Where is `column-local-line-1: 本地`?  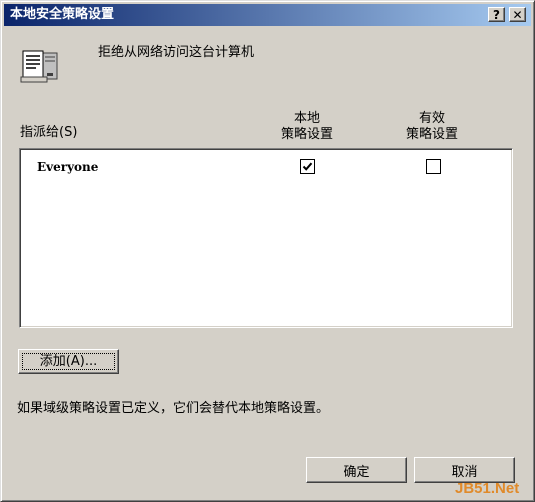 column-local-line-1: 本地 is located at coordinates (306, 118).